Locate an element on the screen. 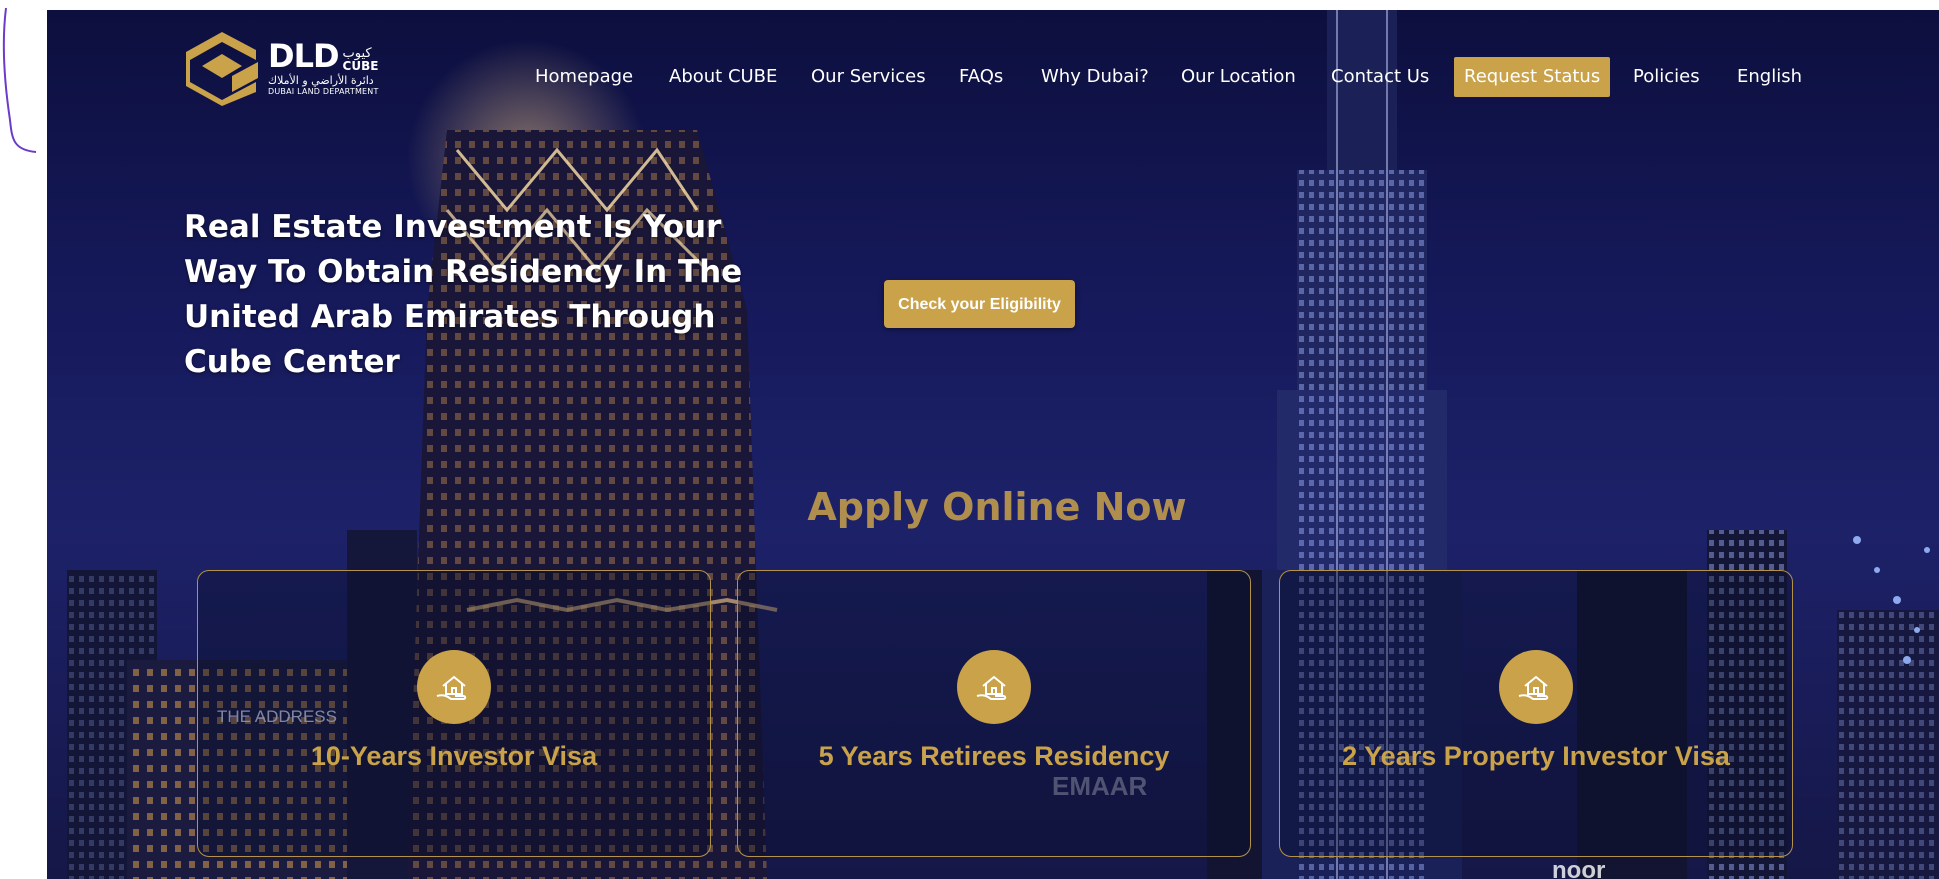 The width and height of the screenshot is (1939, 879). nav-our-services: Our Services is located at coordinates (868, 77).